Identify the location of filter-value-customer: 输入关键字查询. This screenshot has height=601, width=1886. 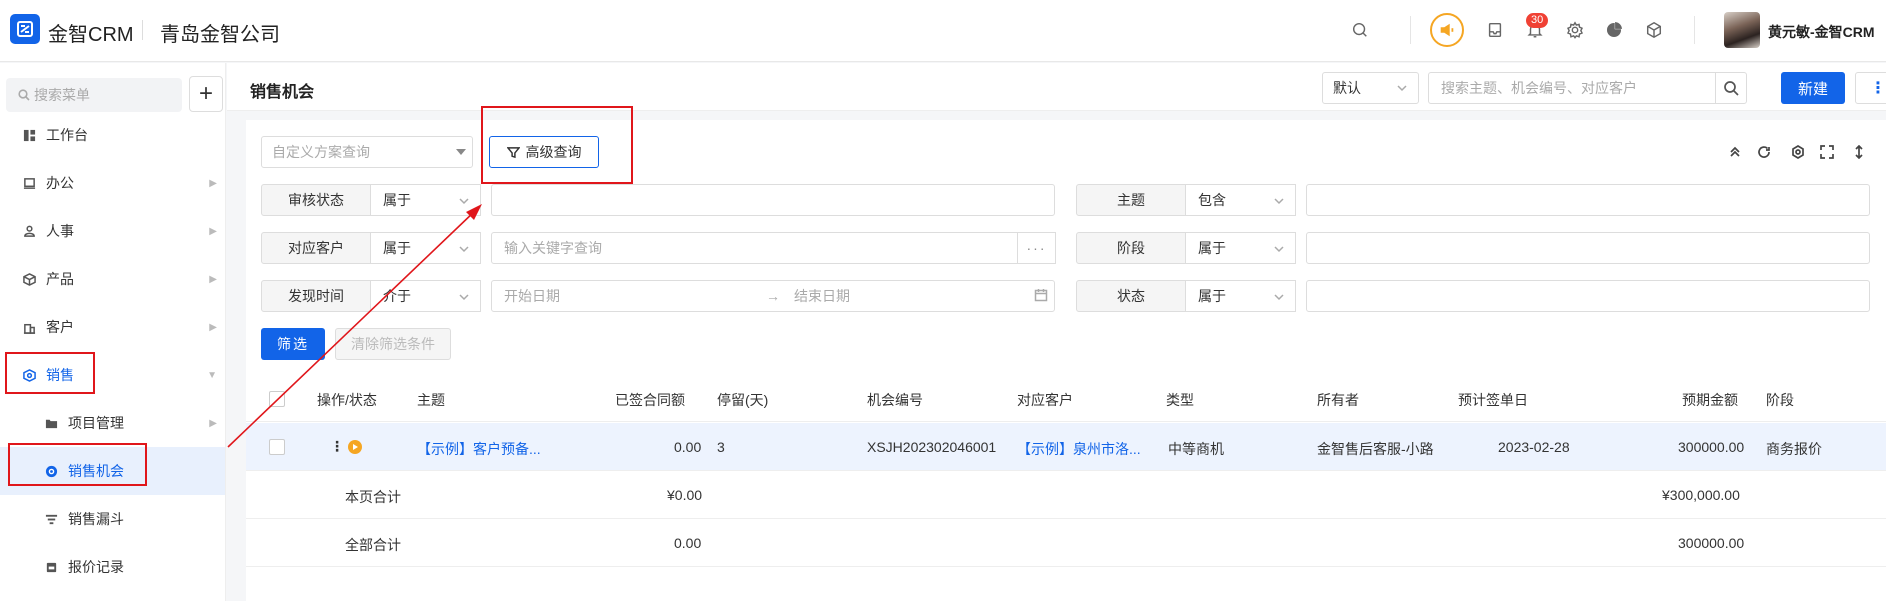
(754, 248).